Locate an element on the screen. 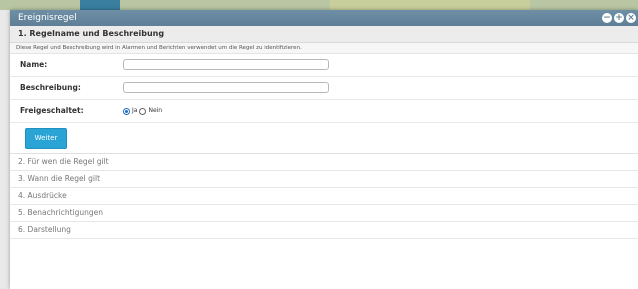 The height and width of the screenshot is (289, 638). description-label: Beschreibung: is located at coordinates (50, 87).